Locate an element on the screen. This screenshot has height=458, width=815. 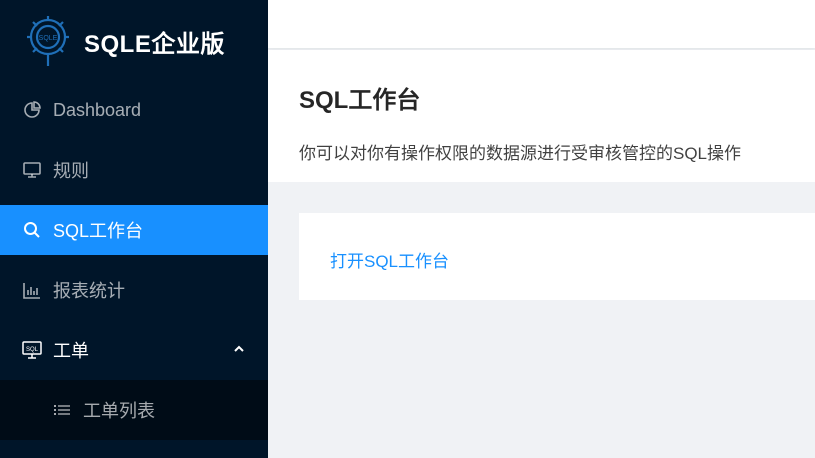
sidebar-item-workorder-list: 工单列表 is located at coordinates (134, 410).